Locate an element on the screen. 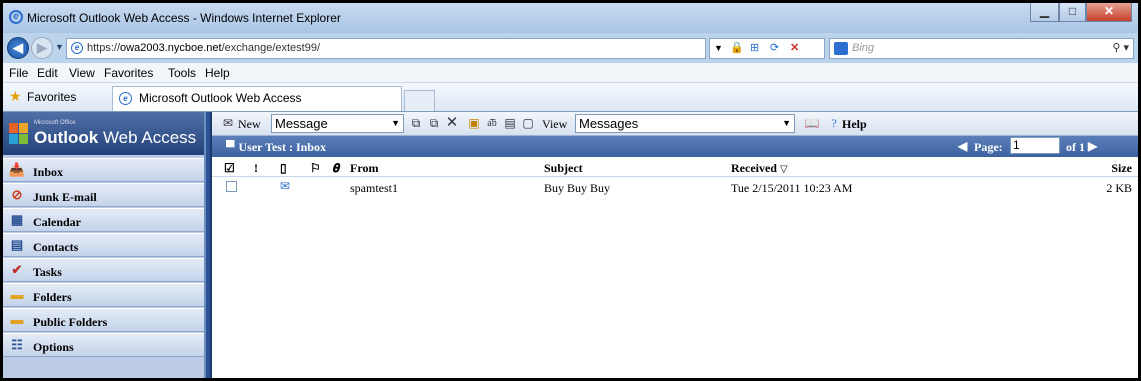 This screenshot has height=381, width=1141. view-value: Messages is located at coordinates (609, 123).